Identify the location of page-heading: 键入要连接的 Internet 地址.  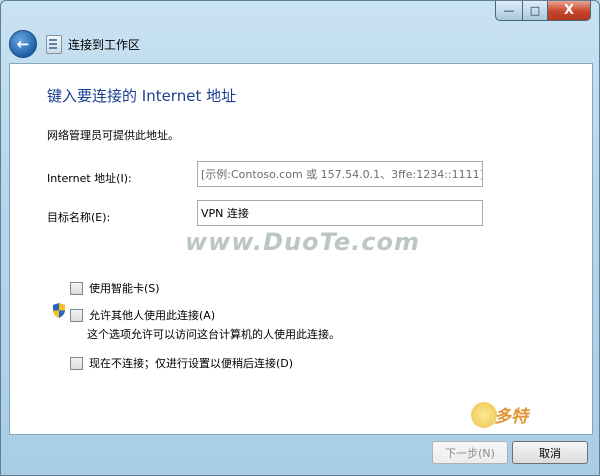
(142, 96).